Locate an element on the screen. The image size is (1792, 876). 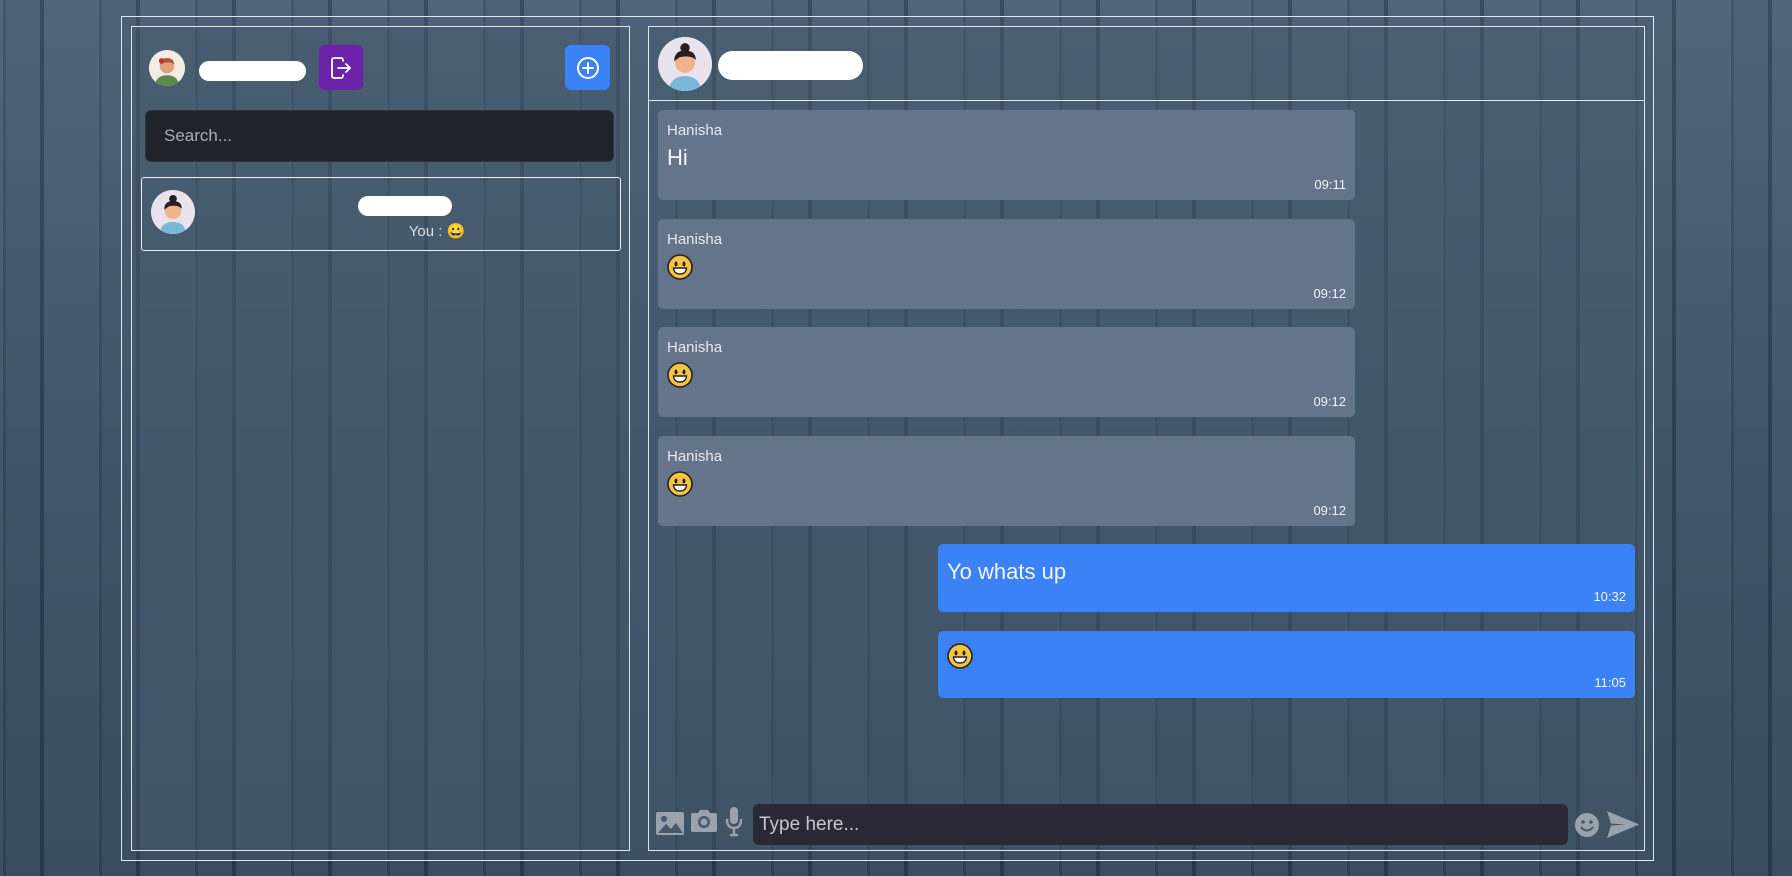
message-bubble-outgoing: Yo whats up 10:32 is located at coordinates (1286, 578).